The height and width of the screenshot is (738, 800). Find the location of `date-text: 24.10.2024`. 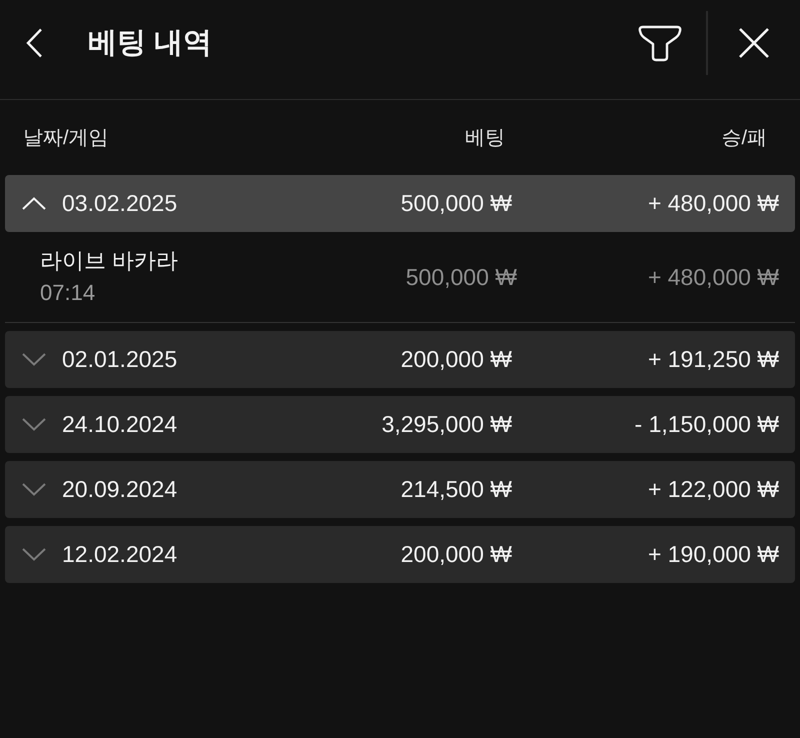

date-text: 24.10.2024 is located at coordinates (120, 425).